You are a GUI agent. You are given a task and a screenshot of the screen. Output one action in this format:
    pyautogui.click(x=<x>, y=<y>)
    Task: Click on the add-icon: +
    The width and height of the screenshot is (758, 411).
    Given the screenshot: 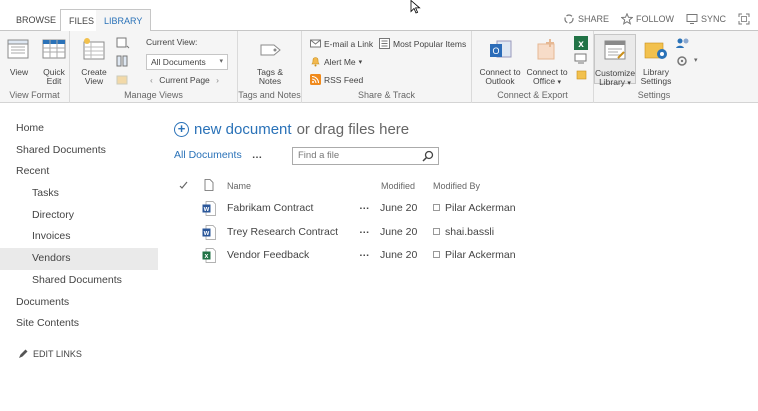 What is the action you would take?
    pyautogui.click(x=181, y=129)
    